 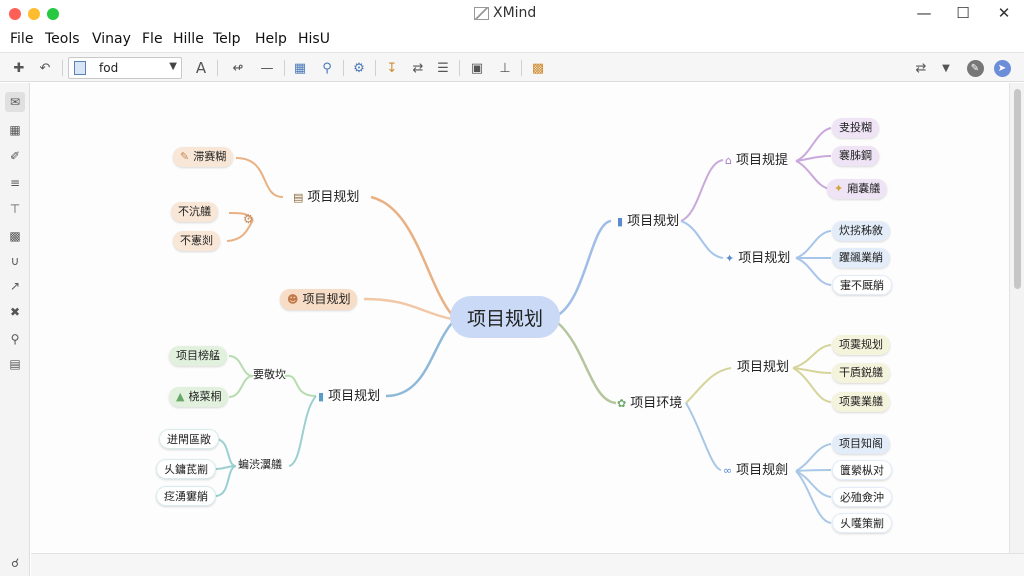 I want to click on layout-chevron-down-icon: ▼, so click(x=946, y=68).